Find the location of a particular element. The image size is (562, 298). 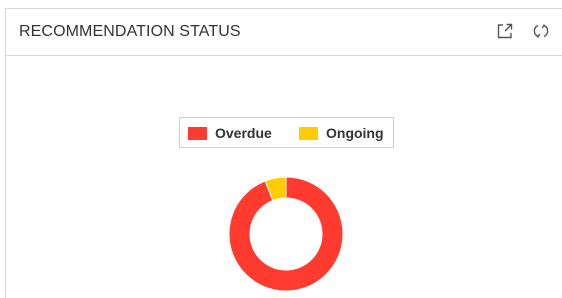

legend-swatch-ongoing is located at coordinates (308, 133).